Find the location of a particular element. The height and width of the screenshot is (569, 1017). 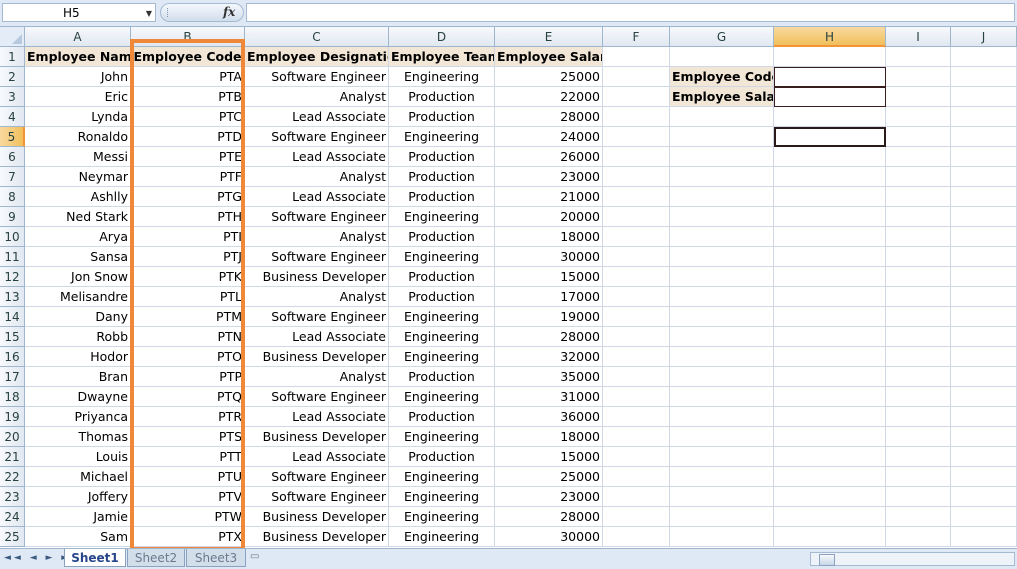

table-cell: Hodor is located at coordinates (78, 357).